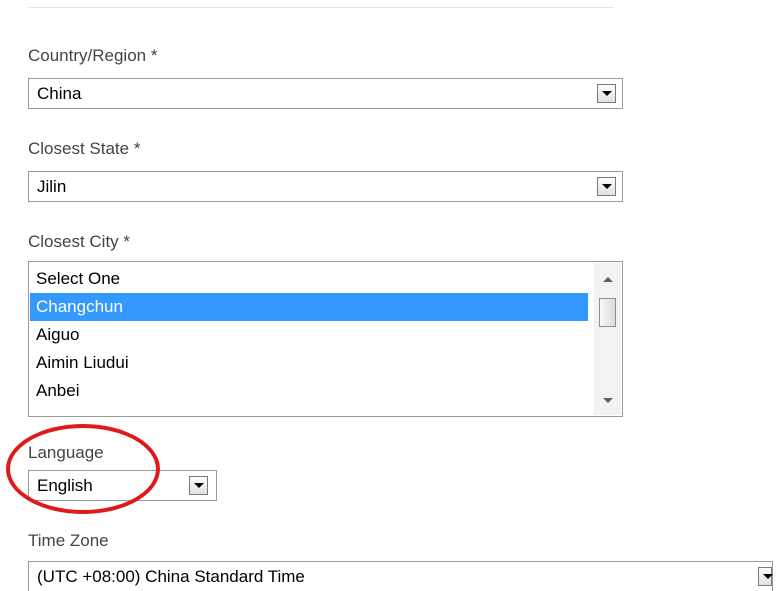  Describe the element at coordinates (52, 186) in the screenshot. I see `closest-state-value: Jilin` at that location.